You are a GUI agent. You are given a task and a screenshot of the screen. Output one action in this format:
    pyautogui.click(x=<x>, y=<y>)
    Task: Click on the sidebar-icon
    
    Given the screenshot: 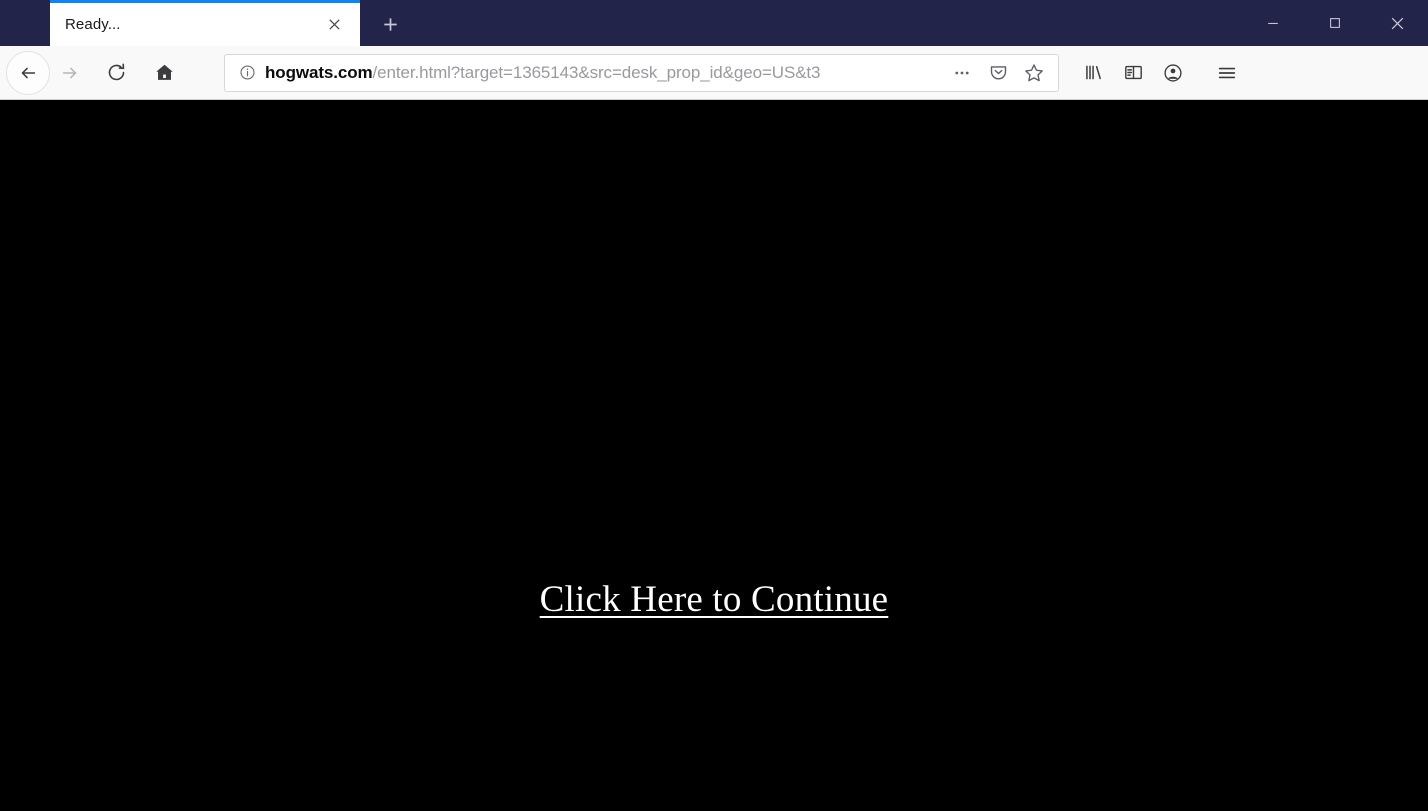 What is the action you would take?
    pyautogui.click(x=1133, y=73)
    